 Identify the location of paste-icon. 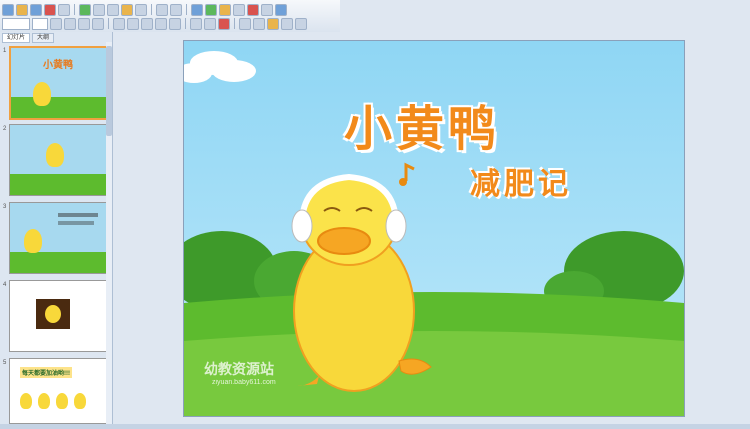
(127, 9).